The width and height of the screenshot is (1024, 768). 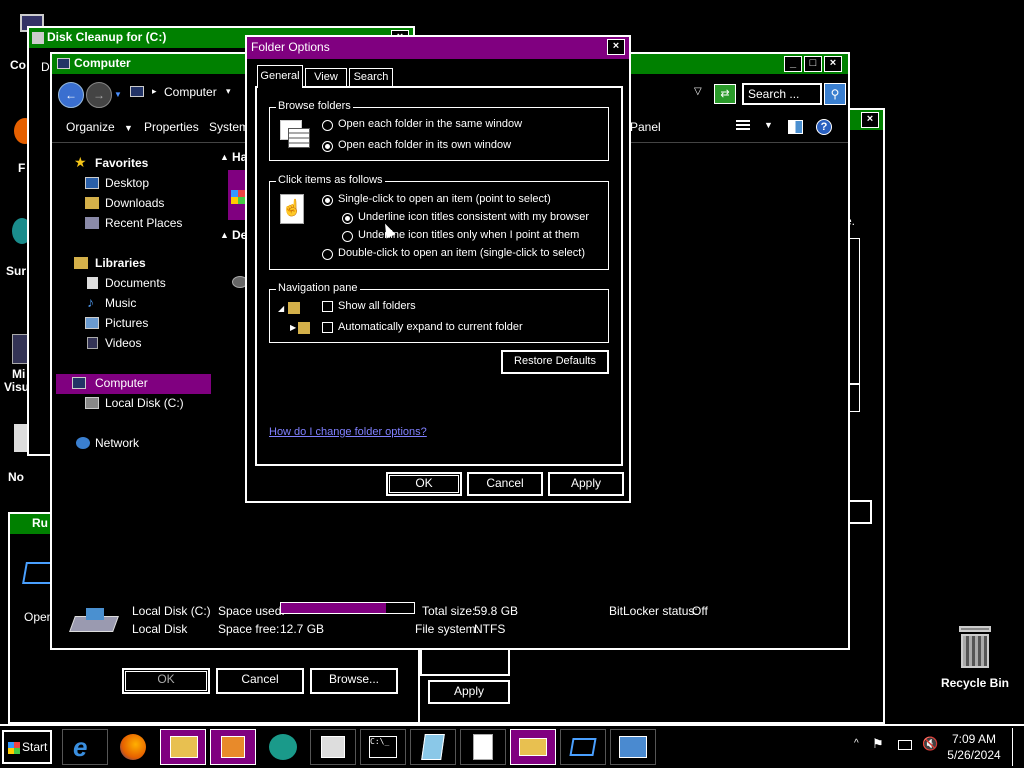 I want to click on run-ok-button: OK, so click(x=166, y=681).